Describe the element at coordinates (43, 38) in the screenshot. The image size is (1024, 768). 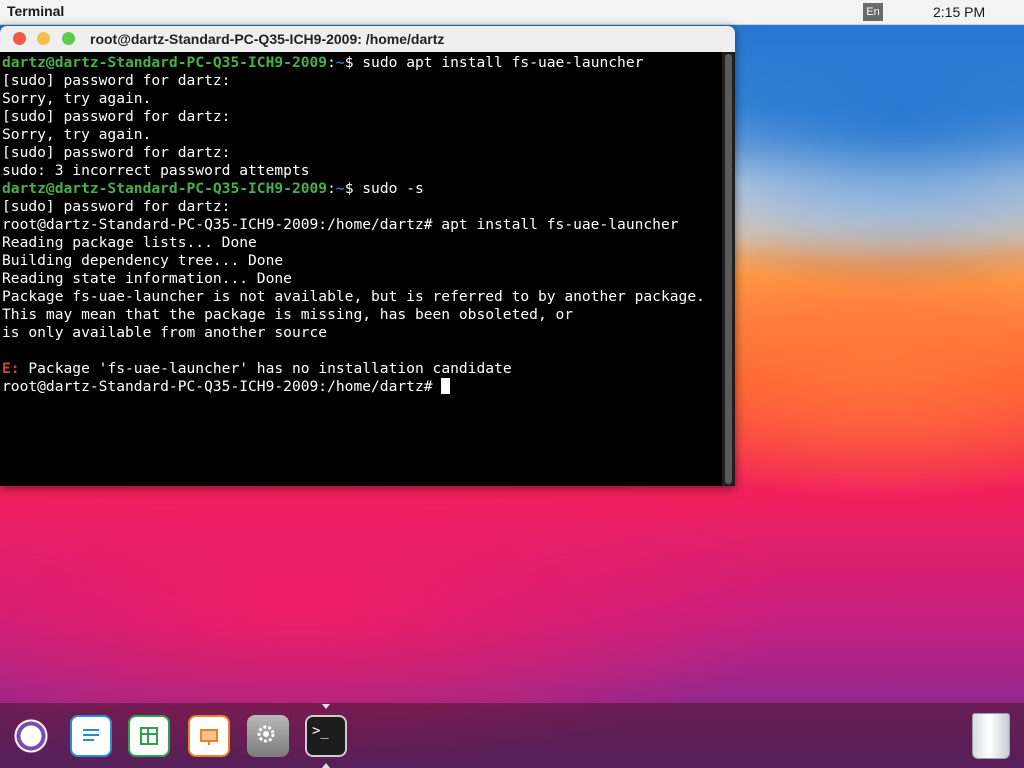
I see `minimize-window-button` at that location.